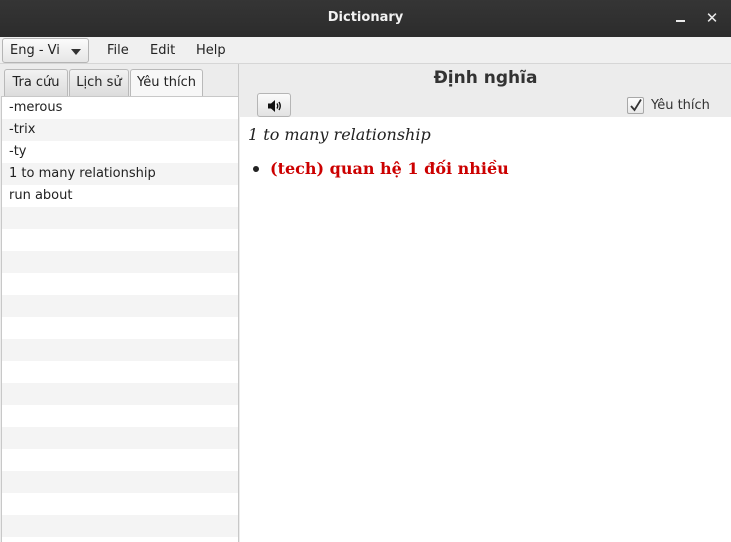 This screenshot has height=542, width=731. Describe the element at coordinates (389, 168) in the screenshot. I see `meaning-text: (tech) quan hệ 1 đối nhiều` at that location.